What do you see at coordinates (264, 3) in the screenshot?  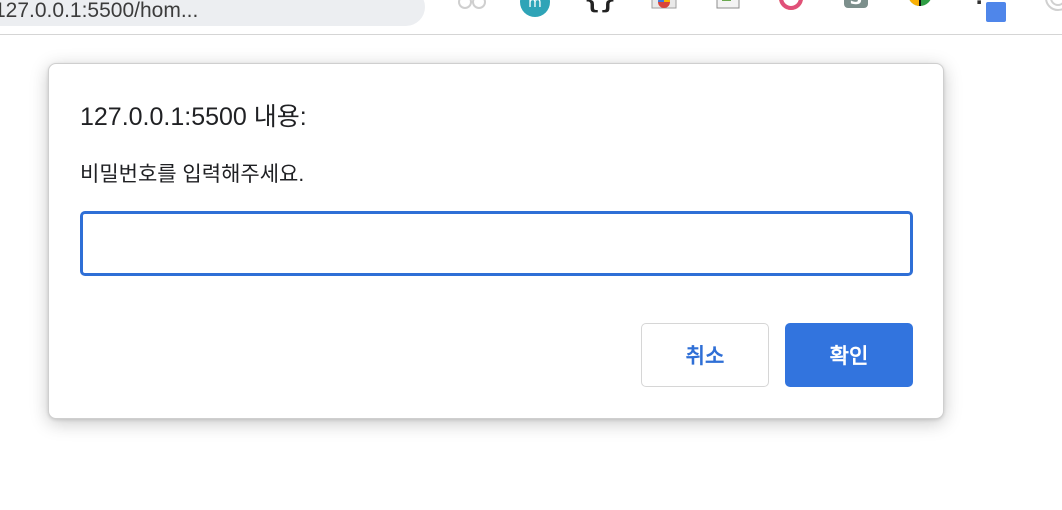 I see `search-icon` at bounding box center [264, 3].